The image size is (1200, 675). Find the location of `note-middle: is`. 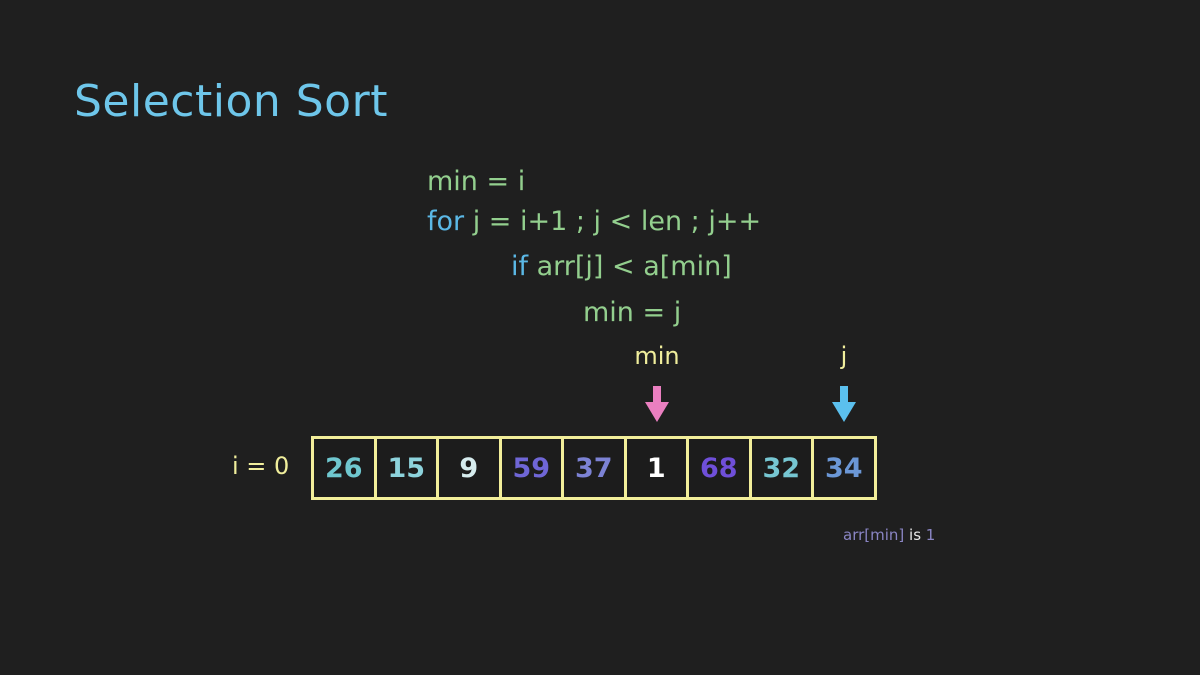

note-middle: is is located at coordinates (915, 535).